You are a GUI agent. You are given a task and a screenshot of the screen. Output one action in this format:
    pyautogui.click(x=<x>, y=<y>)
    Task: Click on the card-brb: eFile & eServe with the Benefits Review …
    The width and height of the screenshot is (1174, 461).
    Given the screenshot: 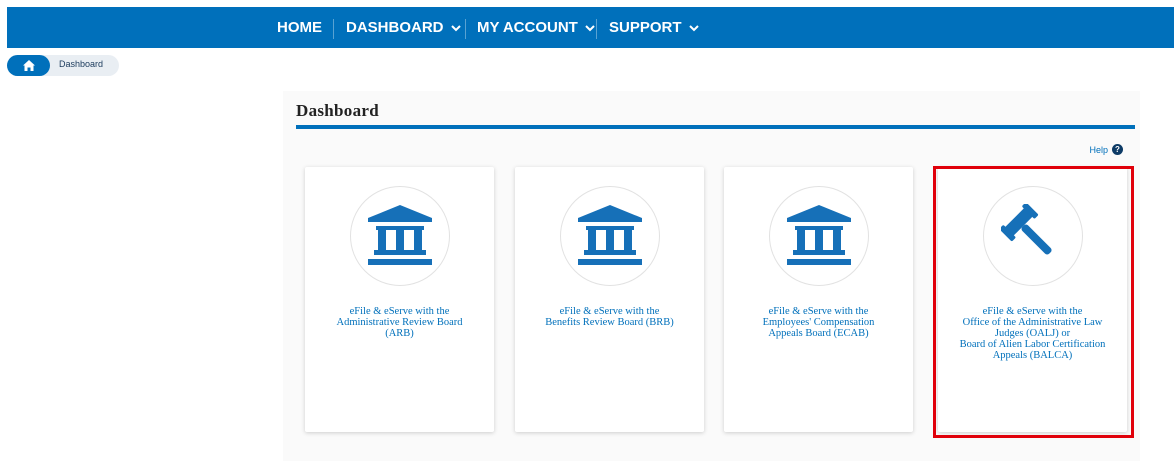 What is the action you would take?
    pyautogui.click(x=609, y=299)
    